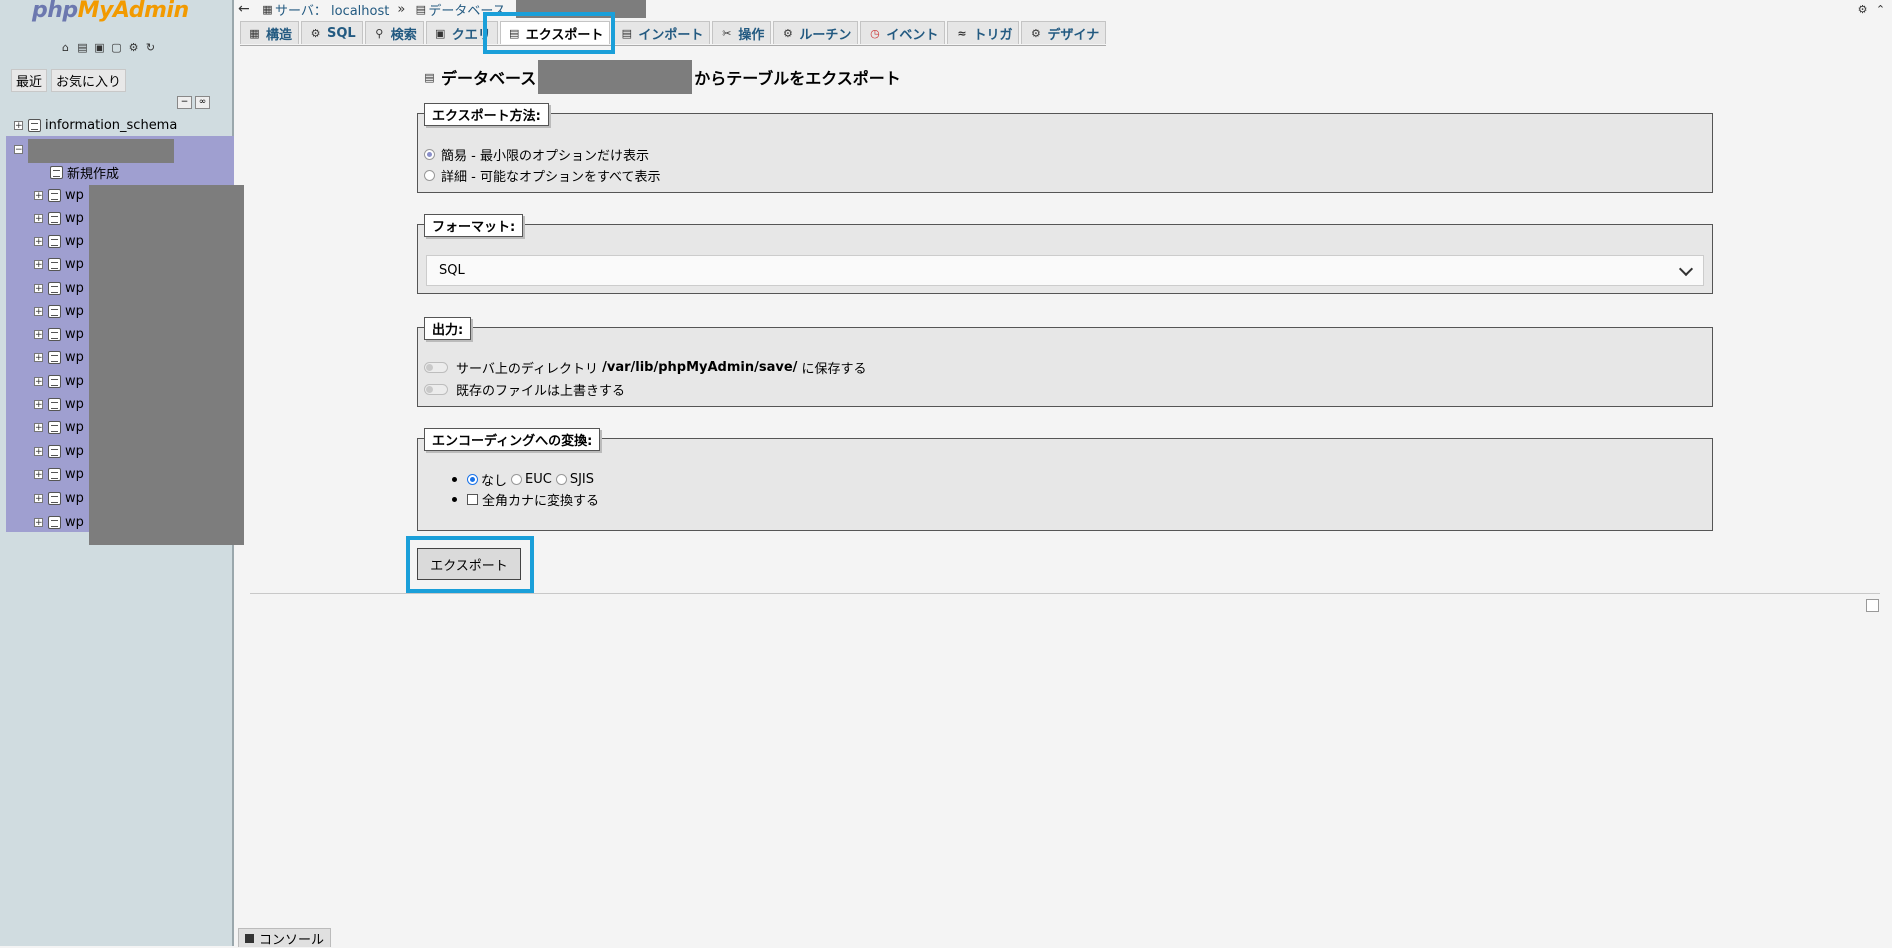 The height and width of the screenshot is (948, 1892). What do you see at coordinates (472, 499) in the screenshot?
I see `kana-checkbox` at bounding box center [472, 499].